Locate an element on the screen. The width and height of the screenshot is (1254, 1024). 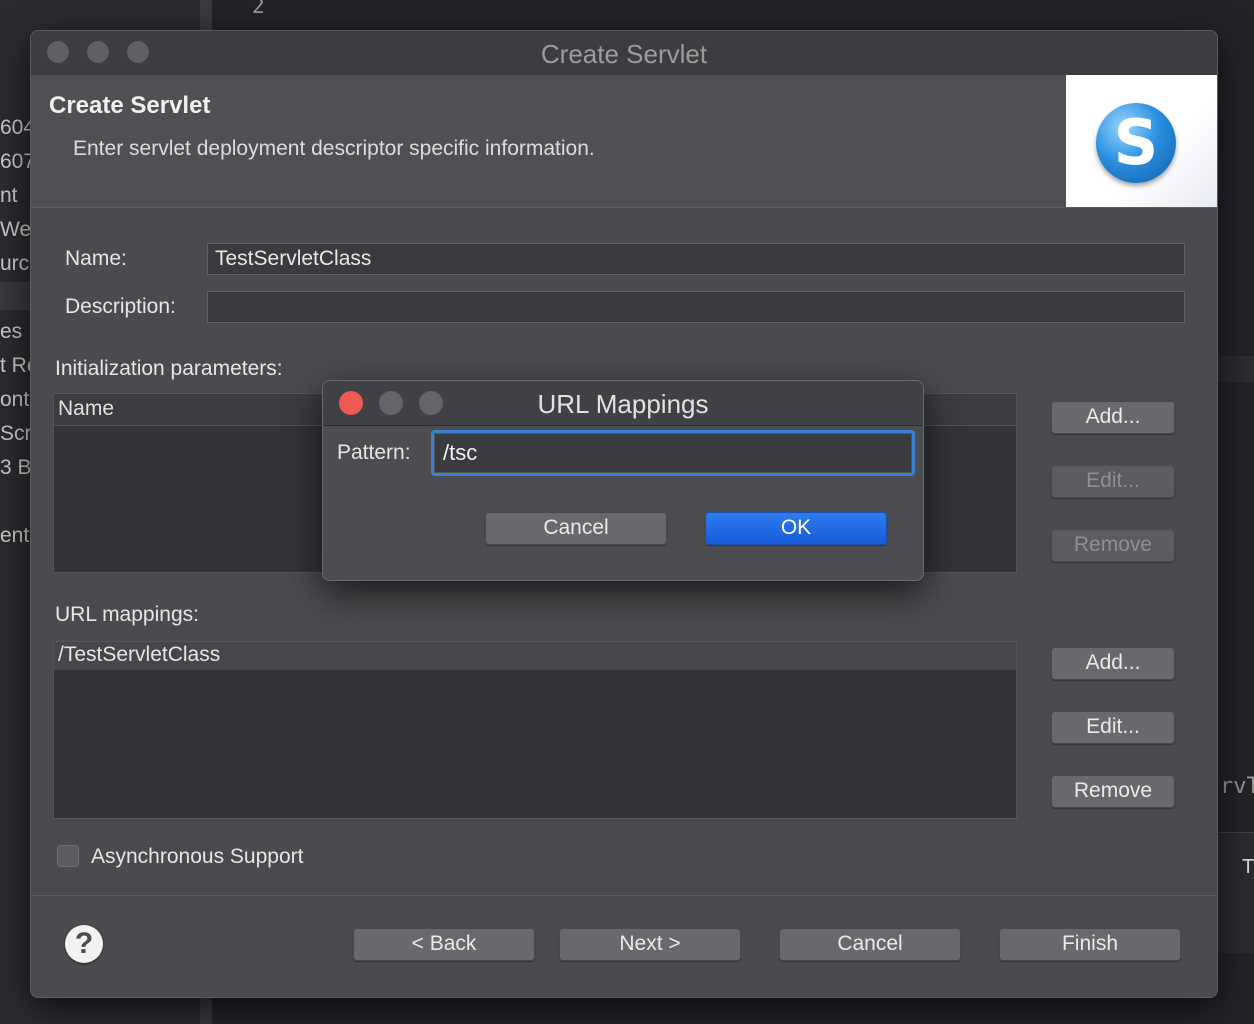
wizard-banner: S is located at coordinates (1141, 141).